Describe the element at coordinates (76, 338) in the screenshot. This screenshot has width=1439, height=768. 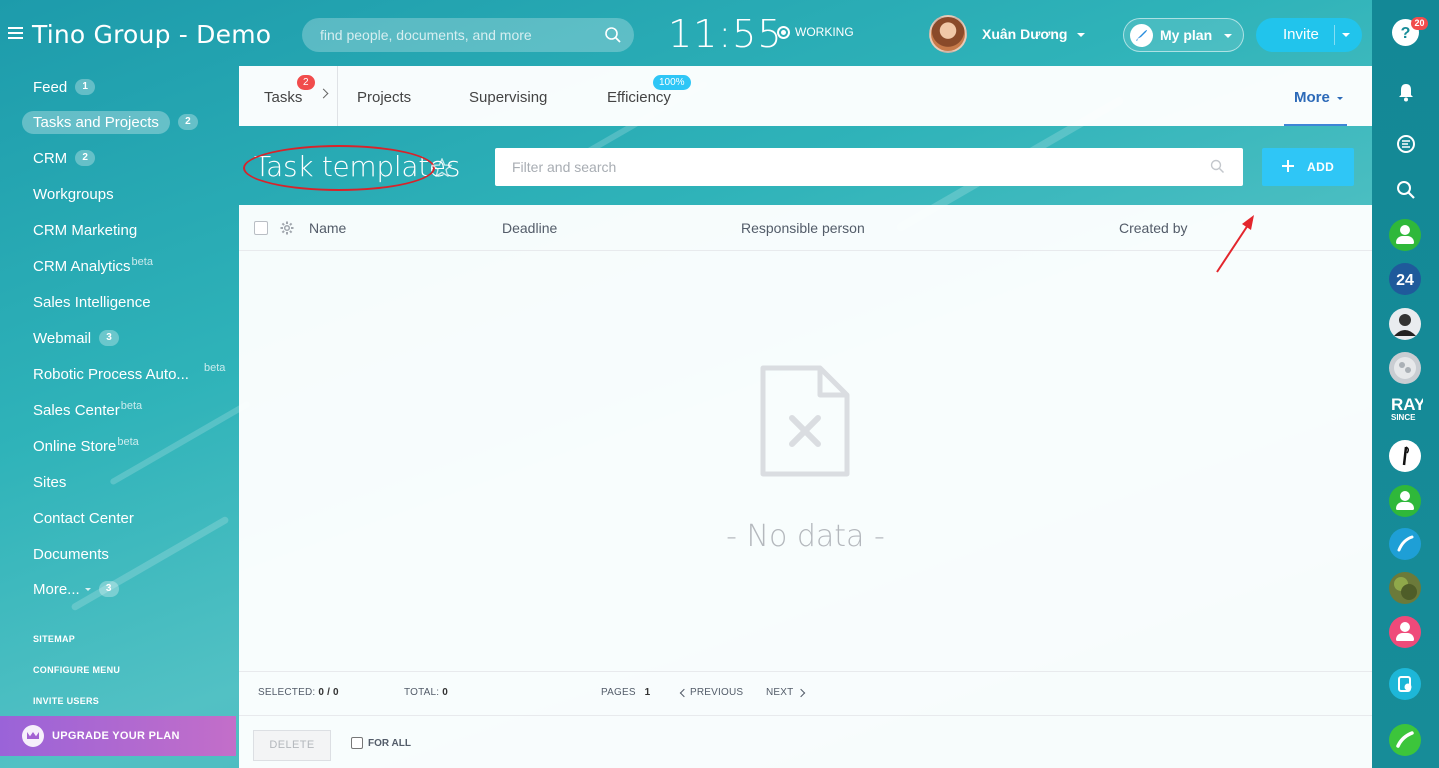
I see `sidebar-item-webmail: Webmail 3` at that location.